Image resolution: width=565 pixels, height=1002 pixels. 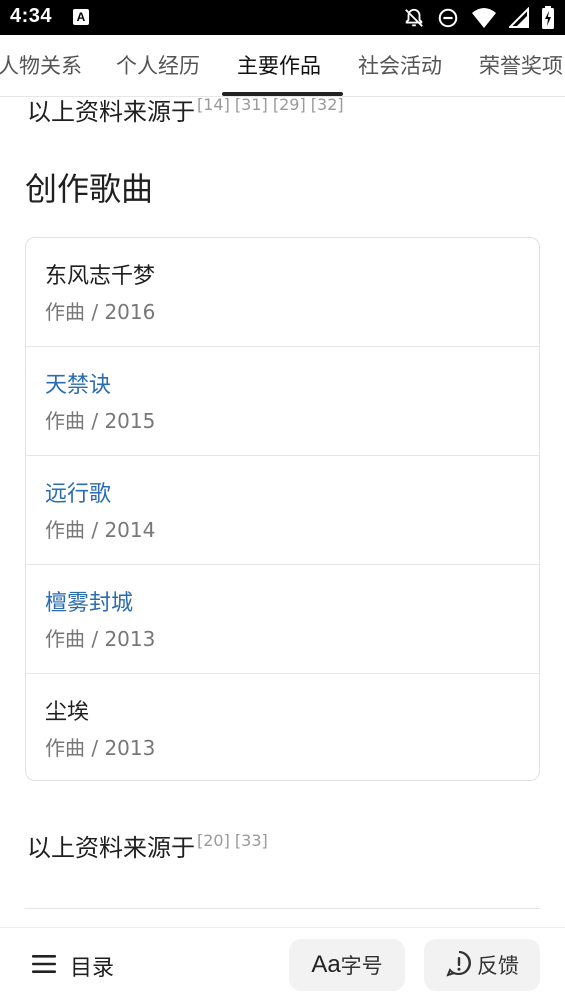 I want to click on source-line-bottom: 以上资料来源于 [20] [33], so click(x=147, y=845).